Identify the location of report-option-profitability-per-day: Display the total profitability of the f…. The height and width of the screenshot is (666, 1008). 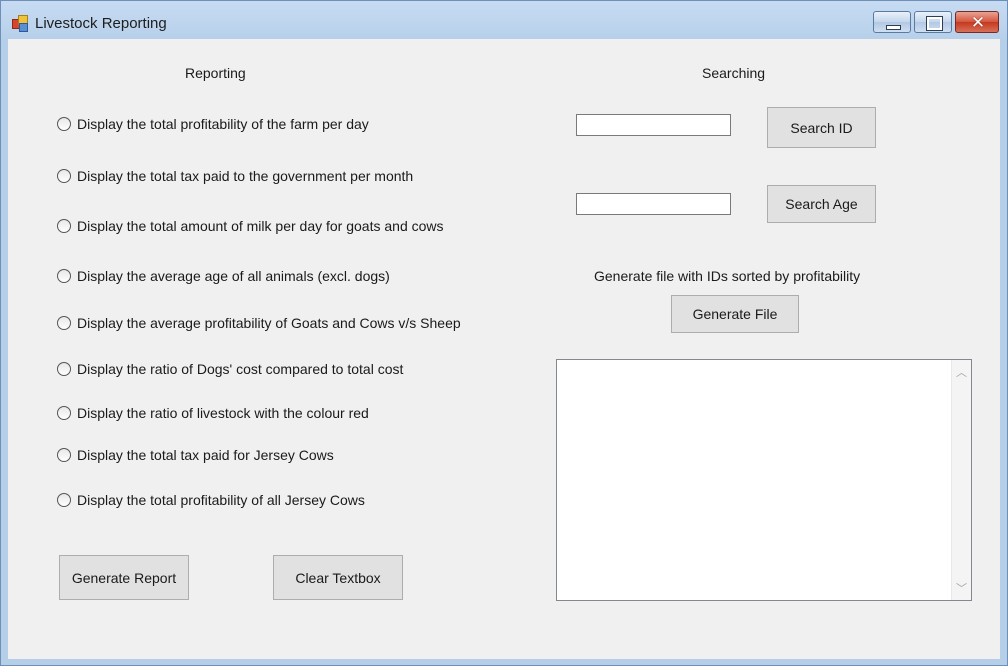
(213, 124).